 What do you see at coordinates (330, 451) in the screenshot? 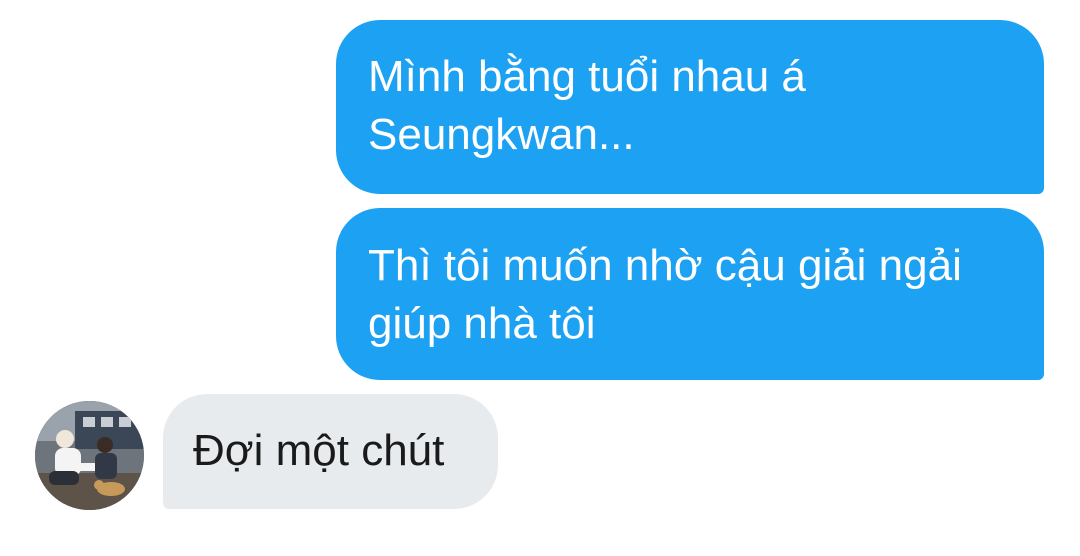
I see `received-message-bubble: Đợi một chút` at bounding box center [330, 451].